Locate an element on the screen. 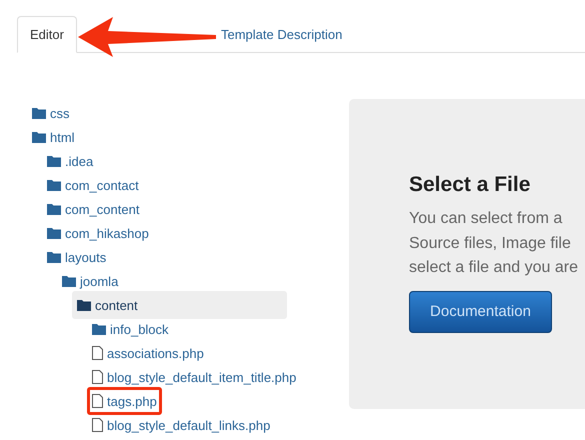 This screenshot has height=440, width=585. panel-text-line: select a file and you are is located at coordinates (494, 268).